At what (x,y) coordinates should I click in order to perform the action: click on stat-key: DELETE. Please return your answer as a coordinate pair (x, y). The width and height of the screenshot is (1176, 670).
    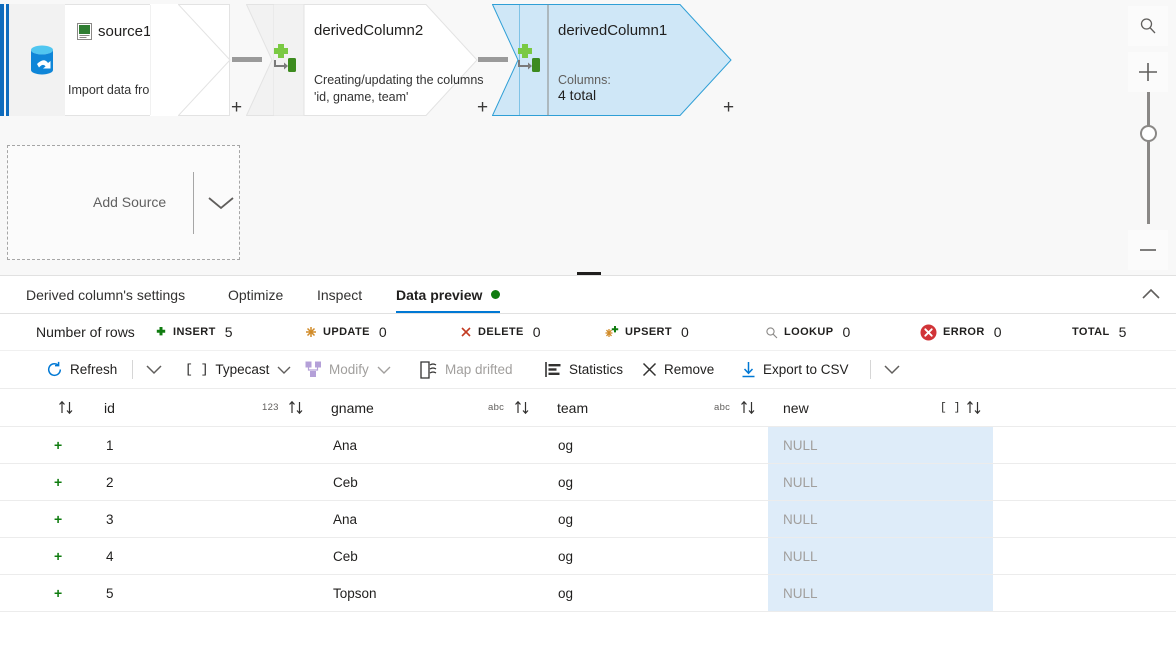
    Looking at the image, I should click on (501, 332).